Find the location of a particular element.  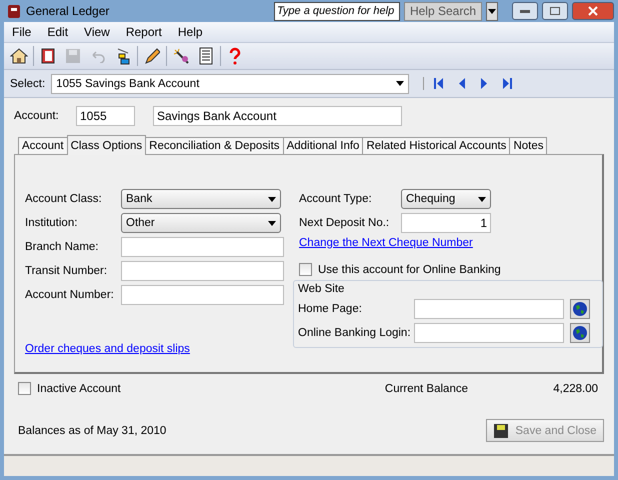

field-label: Account Type: is located at coordinates (336, 199).